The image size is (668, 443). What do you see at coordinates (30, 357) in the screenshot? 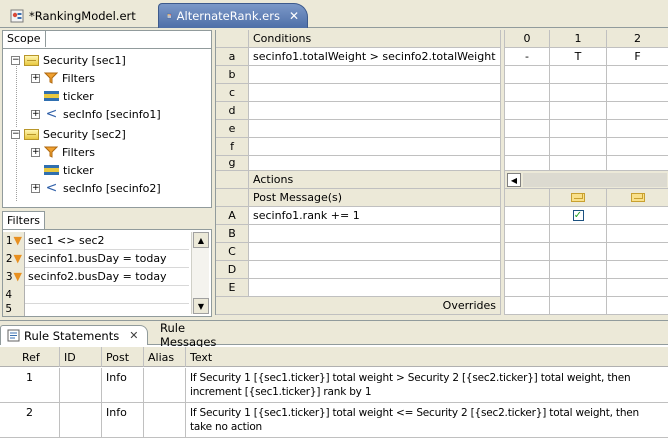
I see `column-header-ref: Ref` at bounding box center [30, 357].